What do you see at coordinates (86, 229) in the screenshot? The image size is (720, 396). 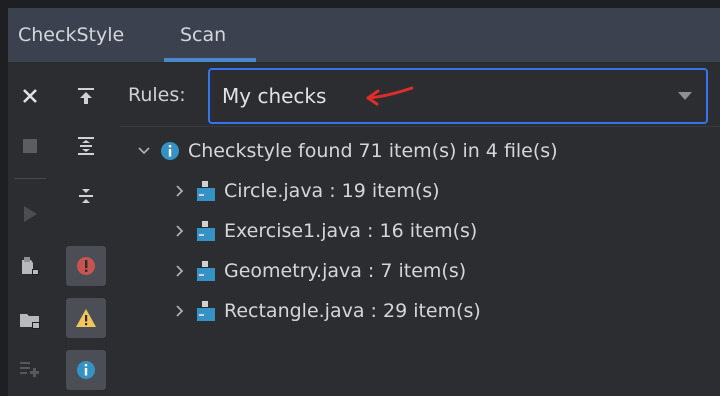 I see `filter-toolbar` at bounding box center [86, 229].